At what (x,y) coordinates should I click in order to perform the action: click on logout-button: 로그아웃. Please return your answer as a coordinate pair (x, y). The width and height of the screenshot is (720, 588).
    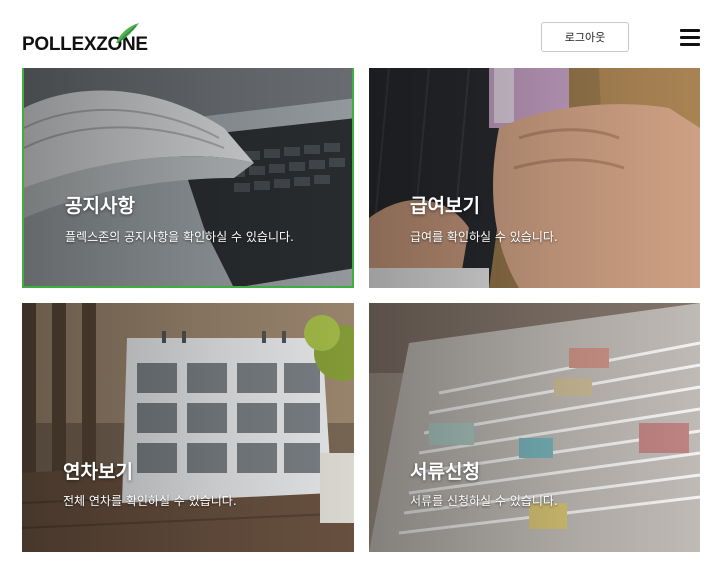
    Looking at the image, I should click on (585, 37).